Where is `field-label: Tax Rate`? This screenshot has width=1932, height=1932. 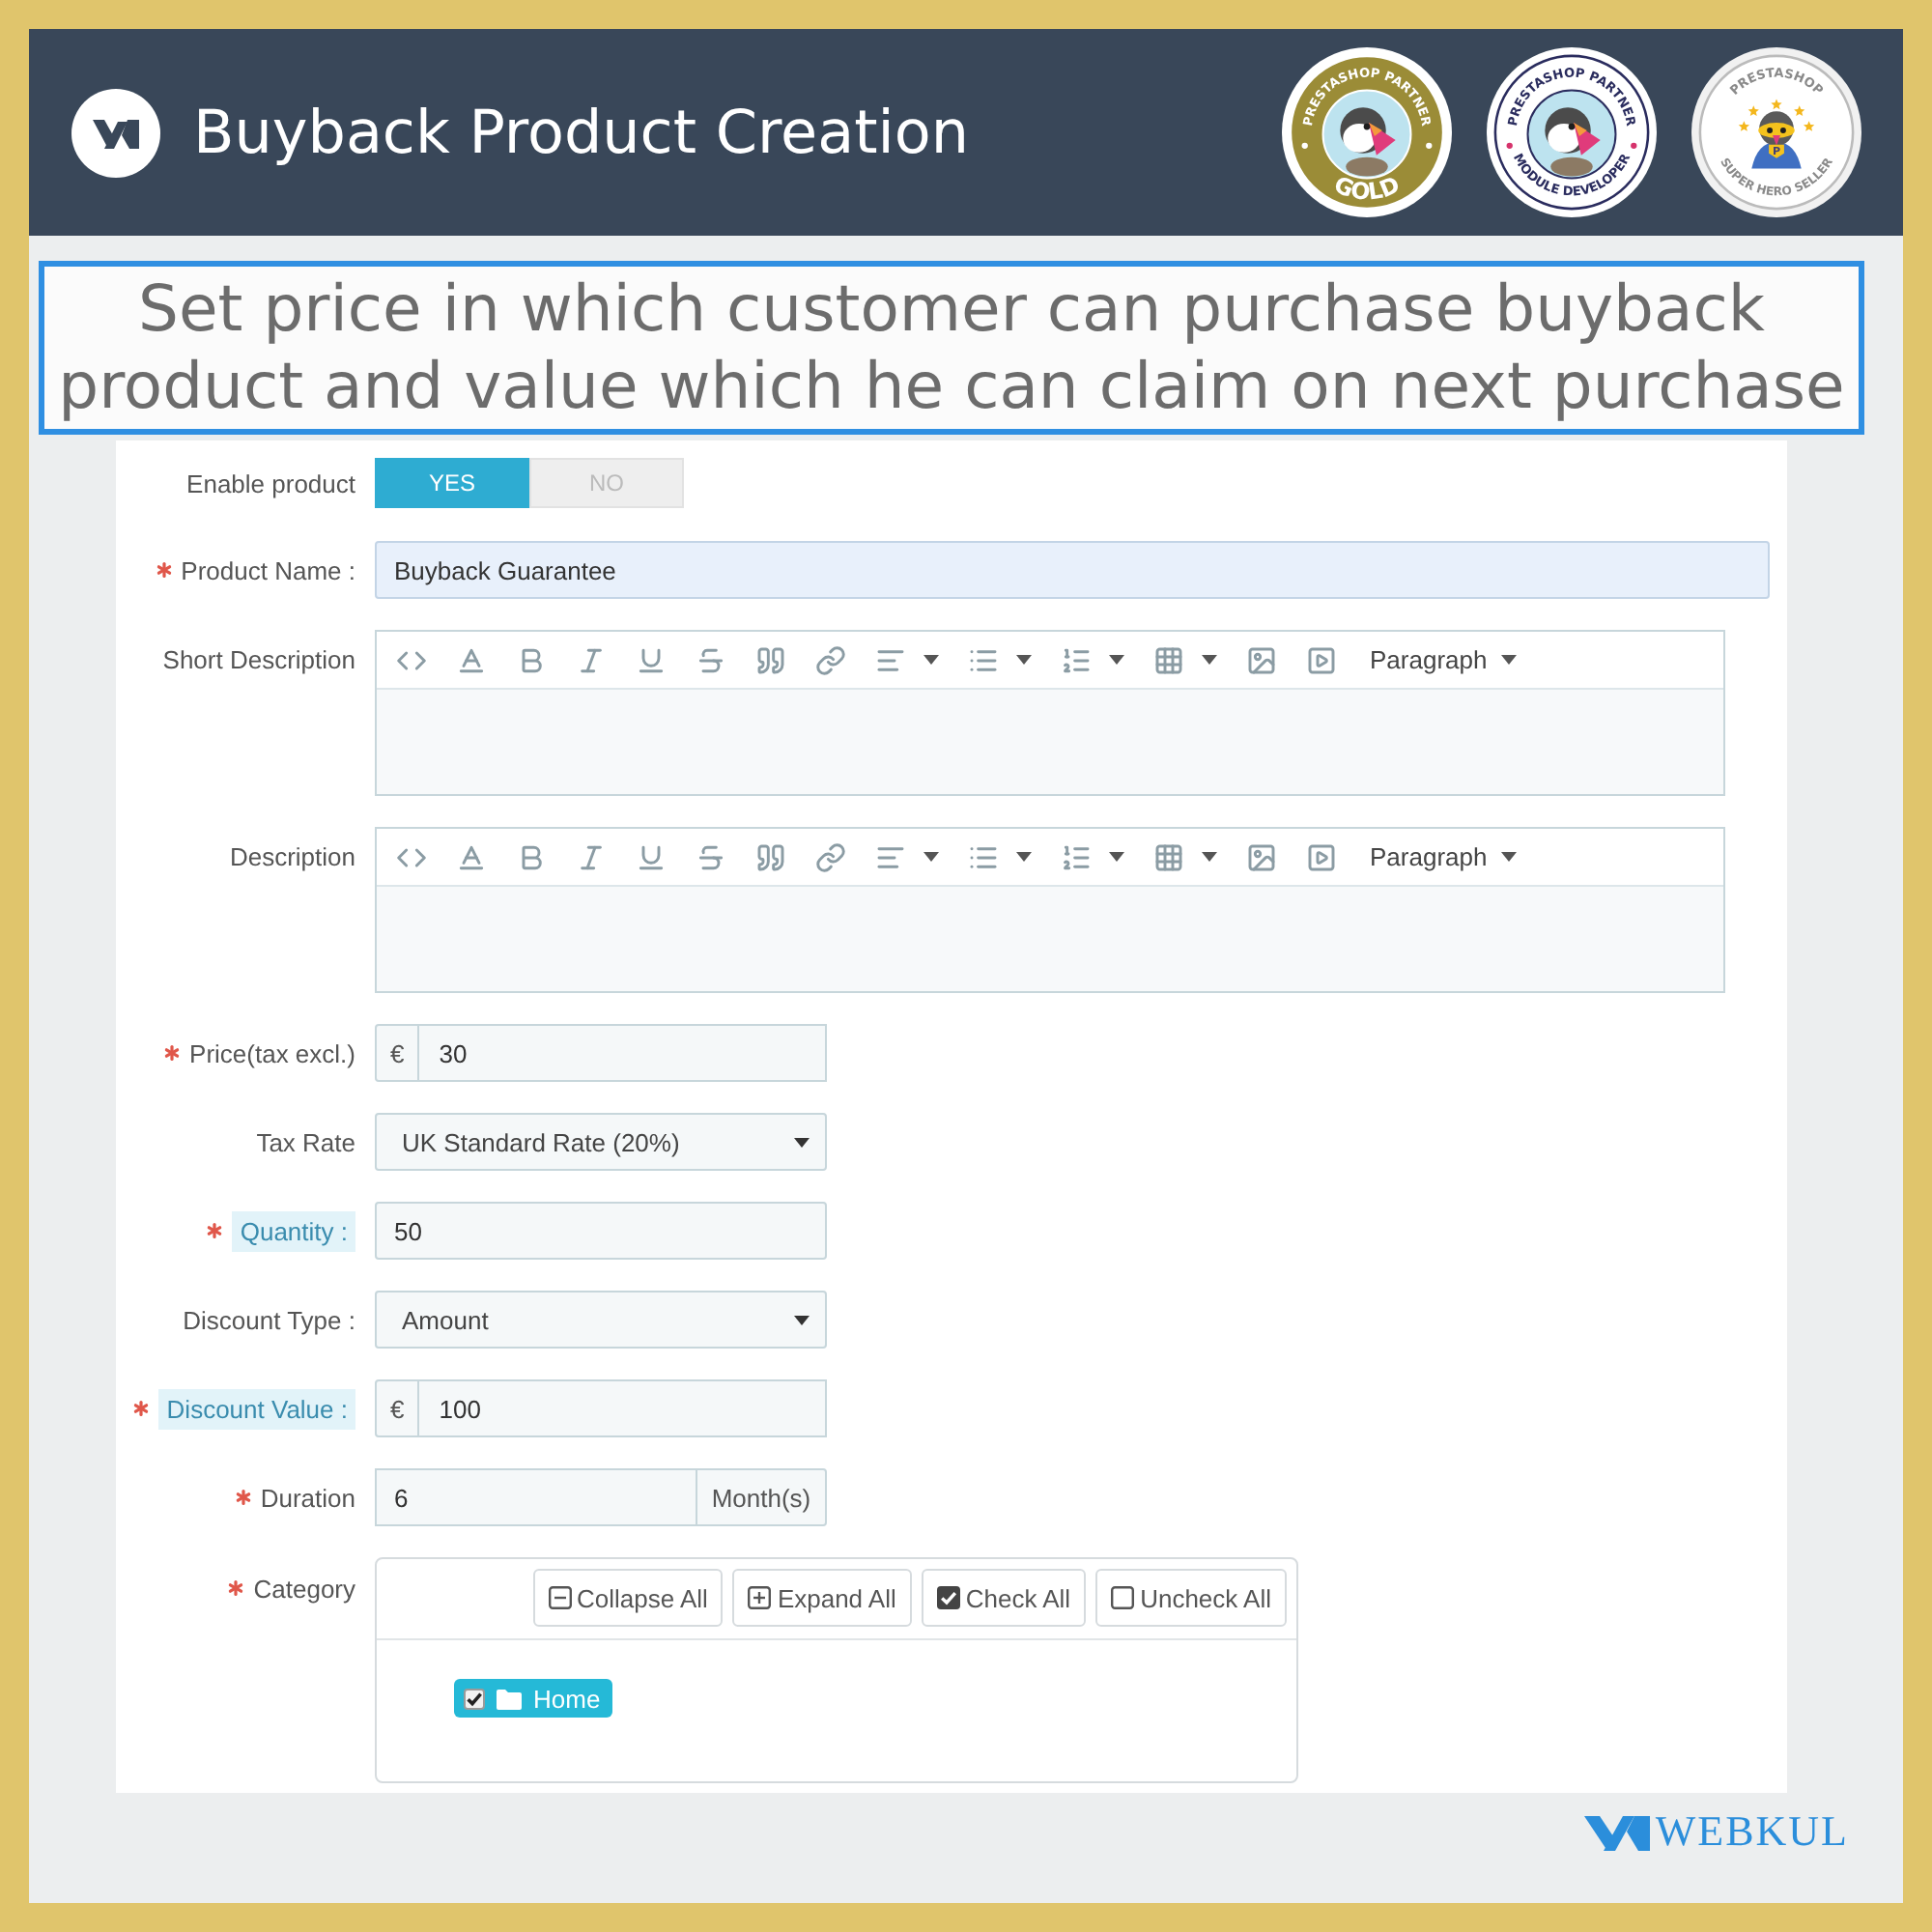 field-label: Tax Rate is located at coordinates (305, 1141).